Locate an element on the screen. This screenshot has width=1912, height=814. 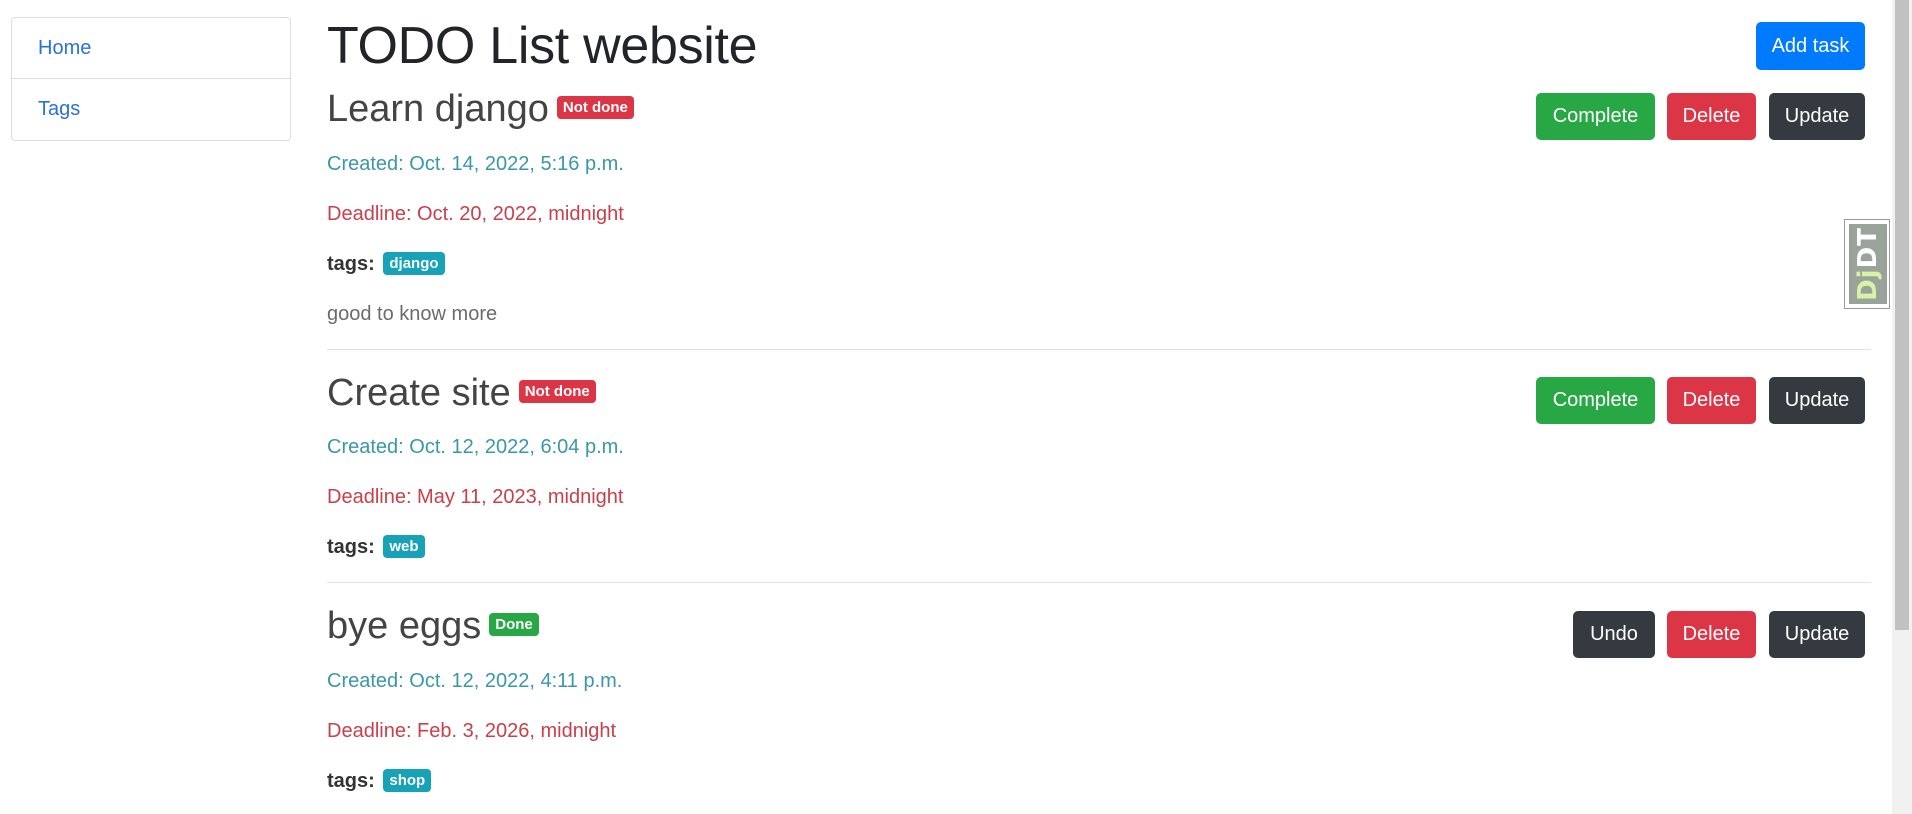
task-title: Create site Not done is located at coordinates (461, 393).